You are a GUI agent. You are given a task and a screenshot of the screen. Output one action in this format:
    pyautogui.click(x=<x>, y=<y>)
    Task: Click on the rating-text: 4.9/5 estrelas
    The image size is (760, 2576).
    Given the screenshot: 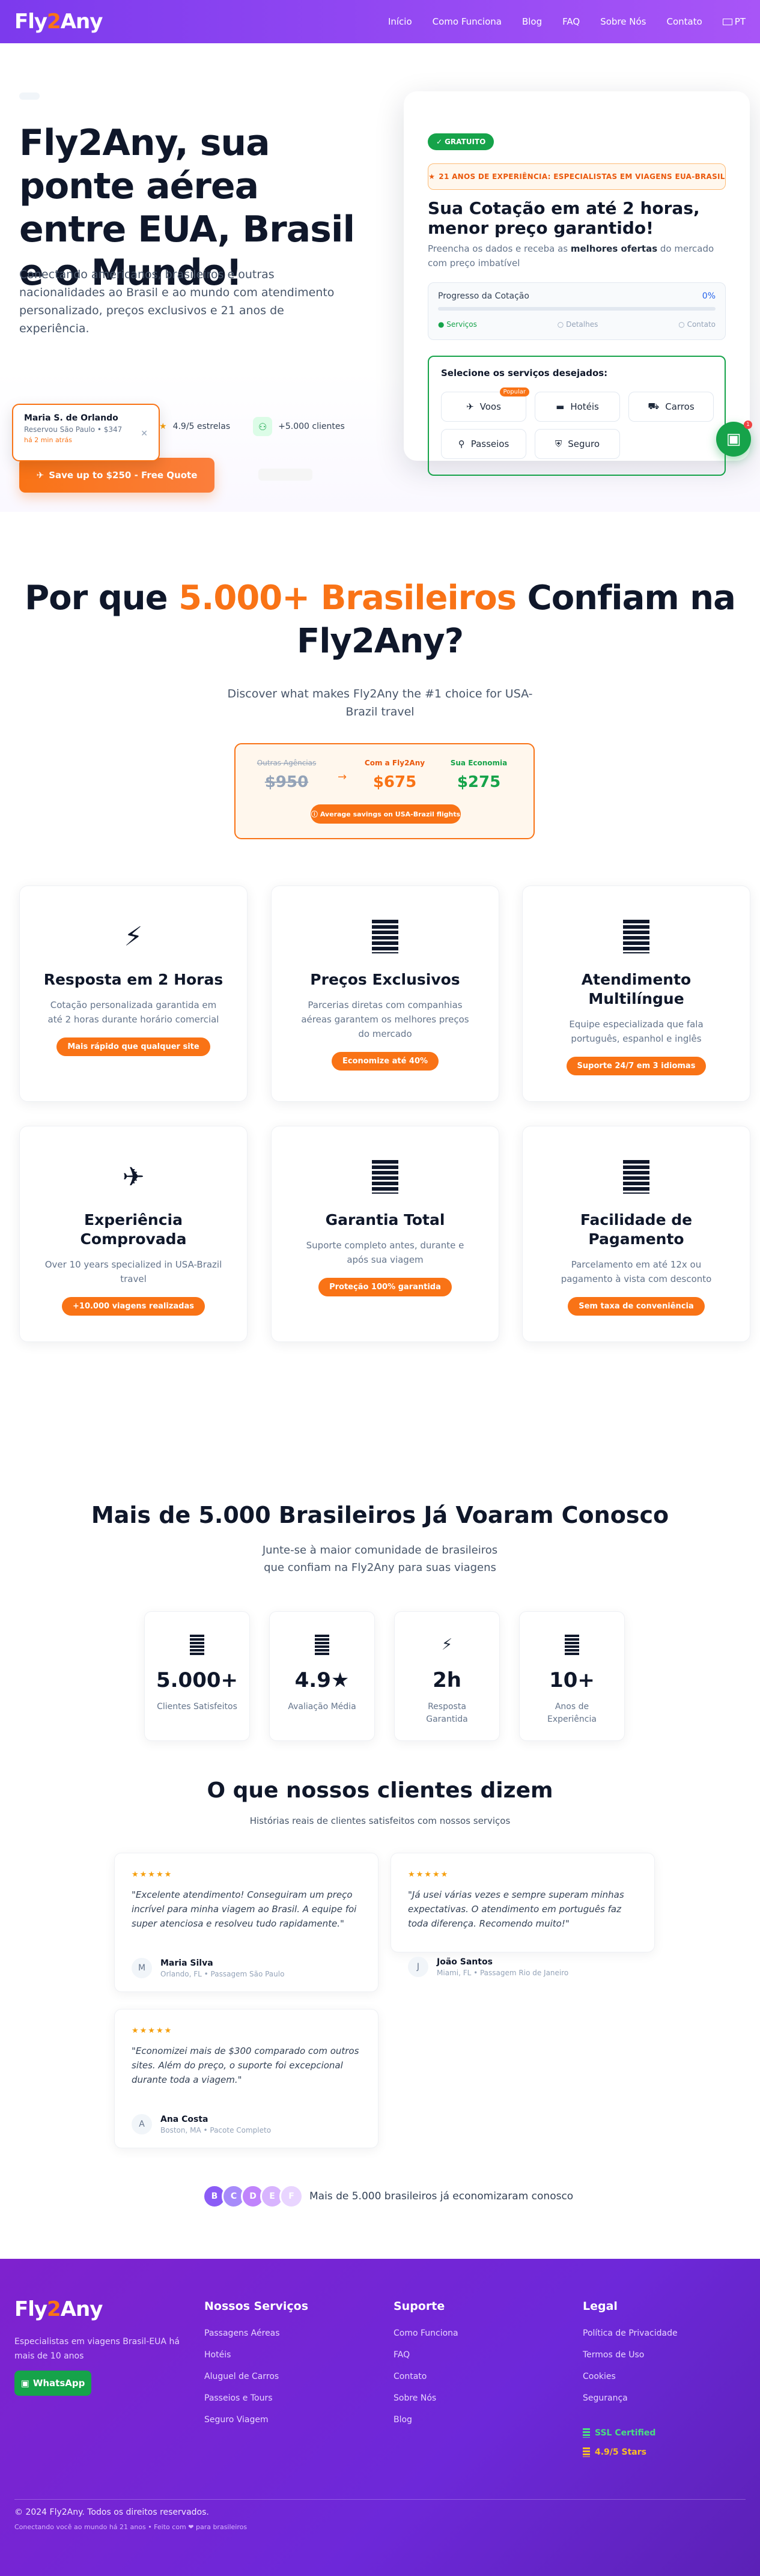 What is the action you would take?
    pyautogui.click(x=201, y=426)
    